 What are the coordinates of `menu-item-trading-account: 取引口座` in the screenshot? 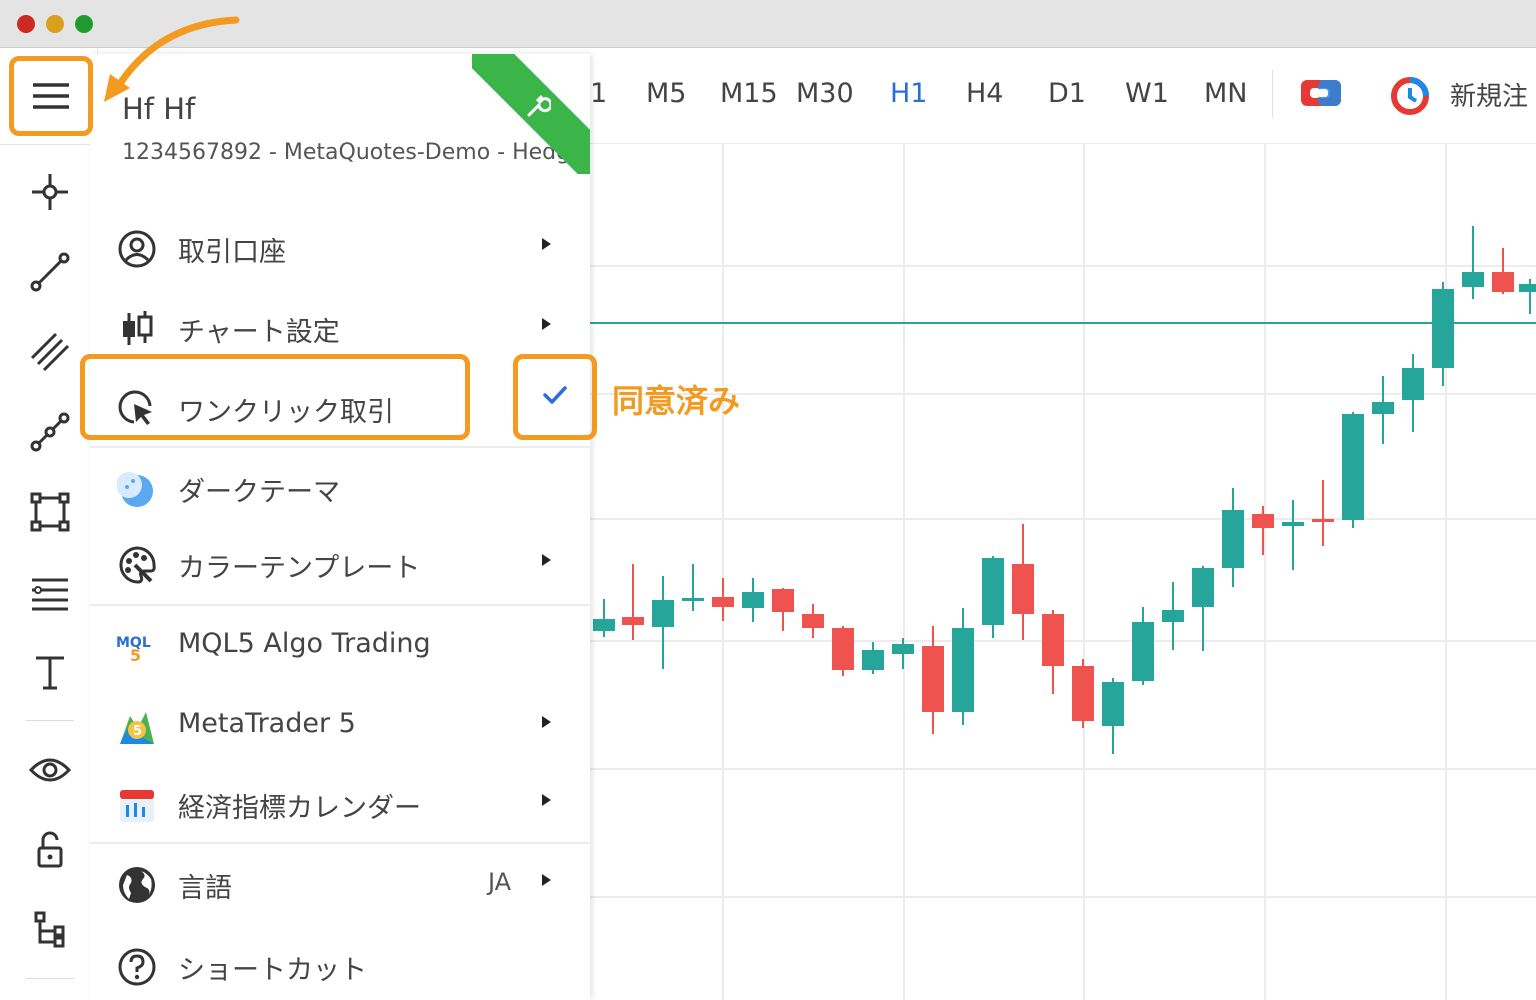 It's located at (340, 248).